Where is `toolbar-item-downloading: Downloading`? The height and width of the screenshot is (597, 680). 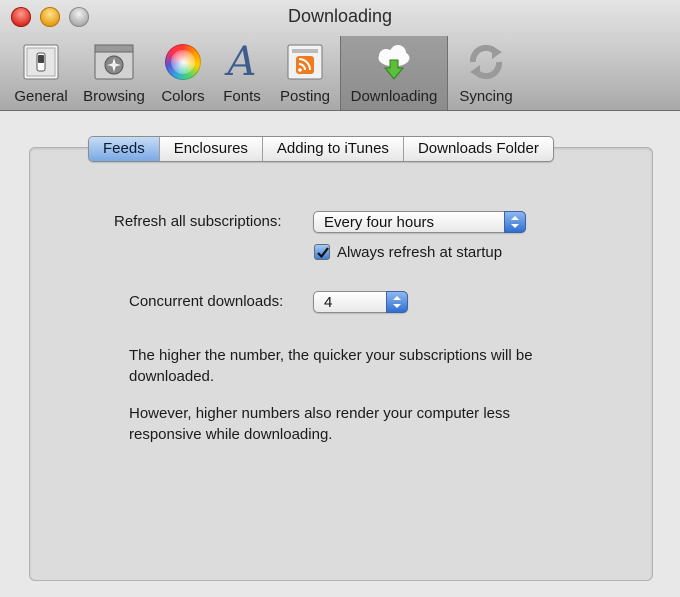
toolbar-item-downloading: Downloading is located at coordinates (394, 73).